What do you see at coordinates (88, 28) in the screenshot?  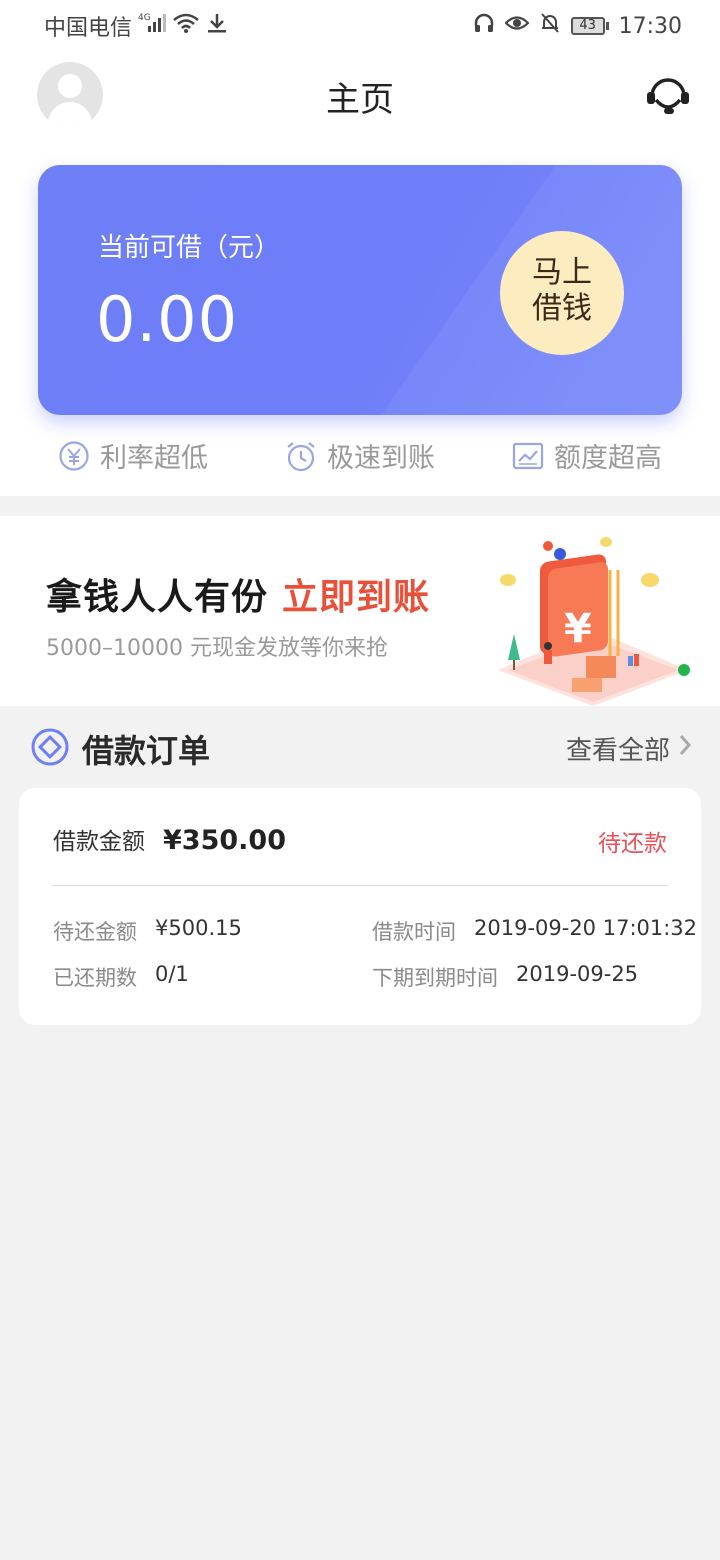 I see `carrier-name: 中国电信` at bounding box center [88, 28].